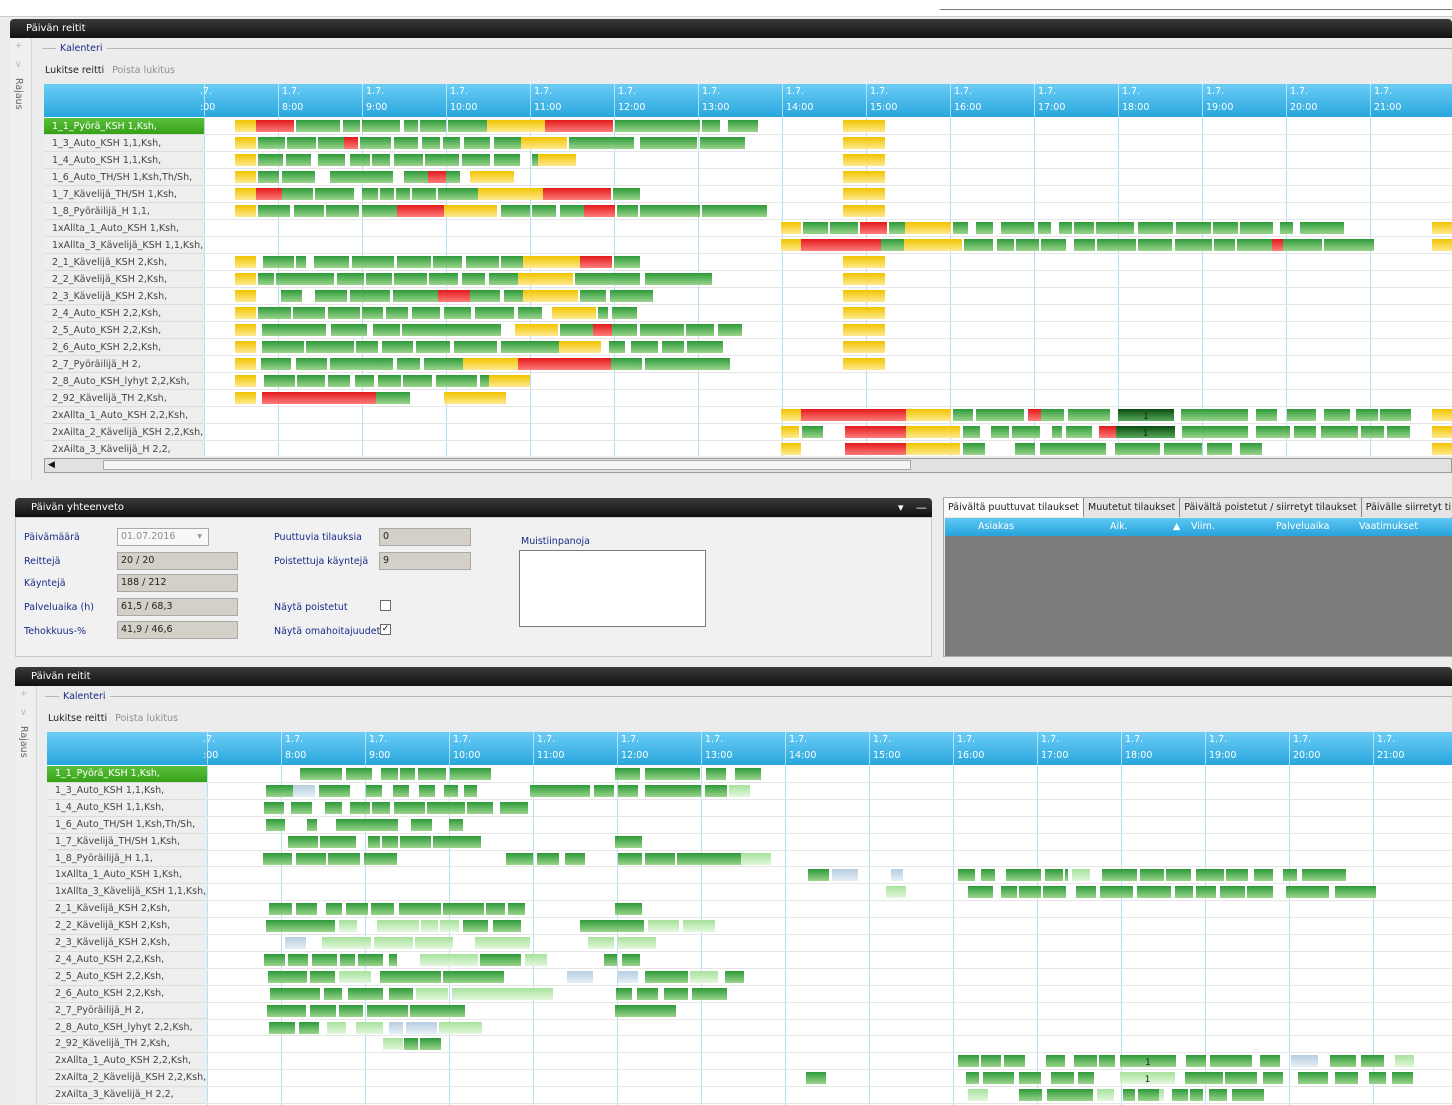  What do you see at coordinates (385, 629) in the screenshot?
I see `show-own-nurse-checkbox: ✓` at bounding box center [385, 629].